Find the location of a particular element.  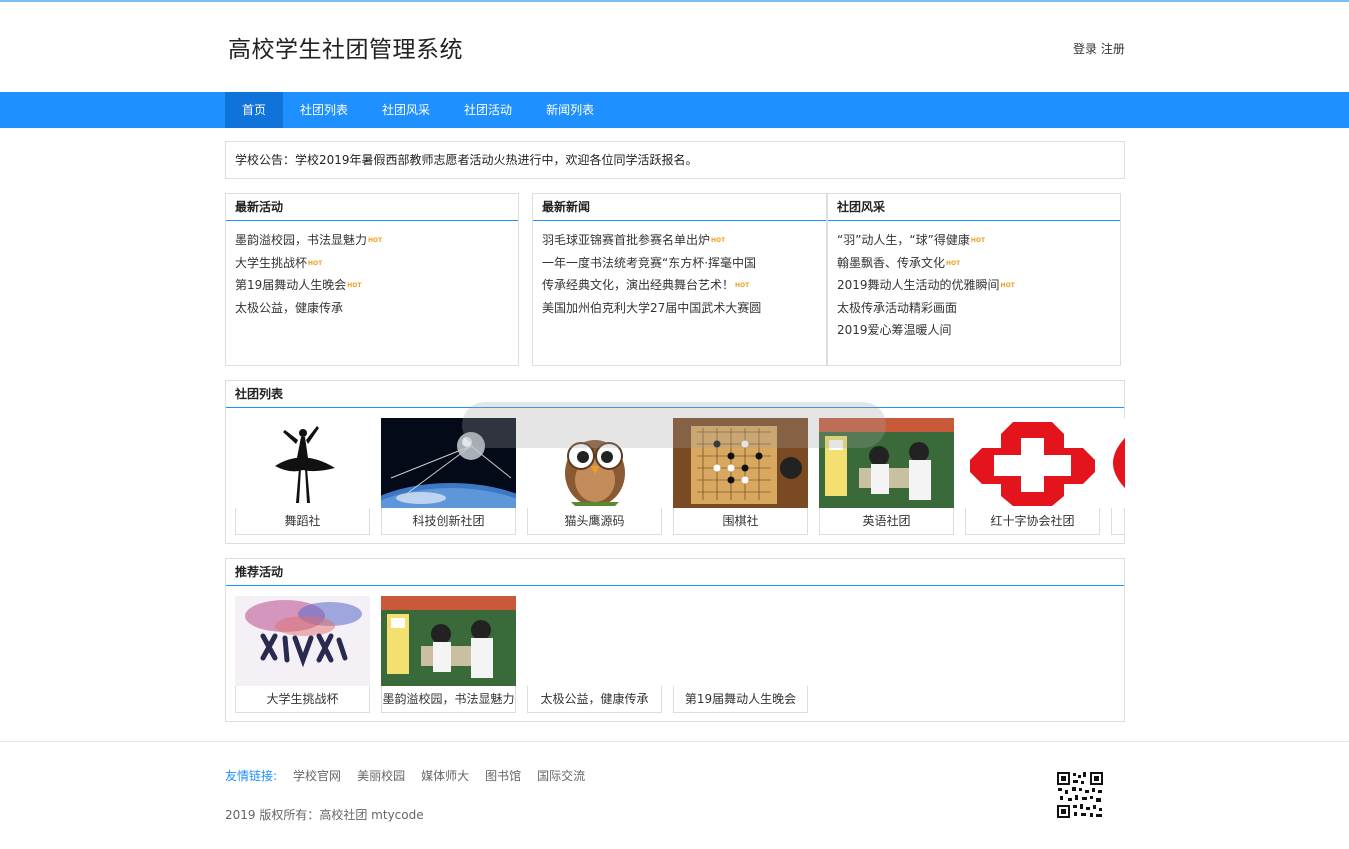

footer-link: 媒体师大 is located at coordinates (445, 775).